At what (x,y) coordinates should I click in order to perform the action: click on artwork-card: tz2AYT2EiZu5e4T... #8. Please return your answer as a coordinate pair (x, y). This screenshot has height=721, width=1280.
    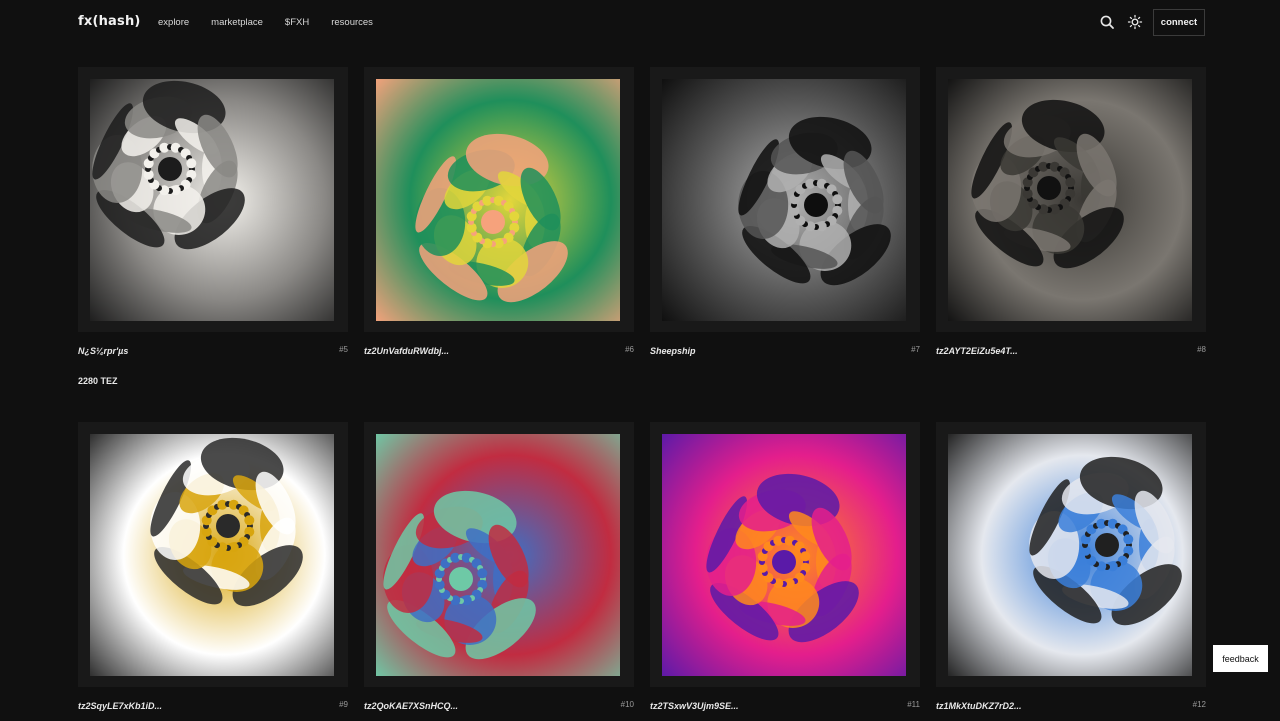
    Looking at the image, I should click on (1071, 216).